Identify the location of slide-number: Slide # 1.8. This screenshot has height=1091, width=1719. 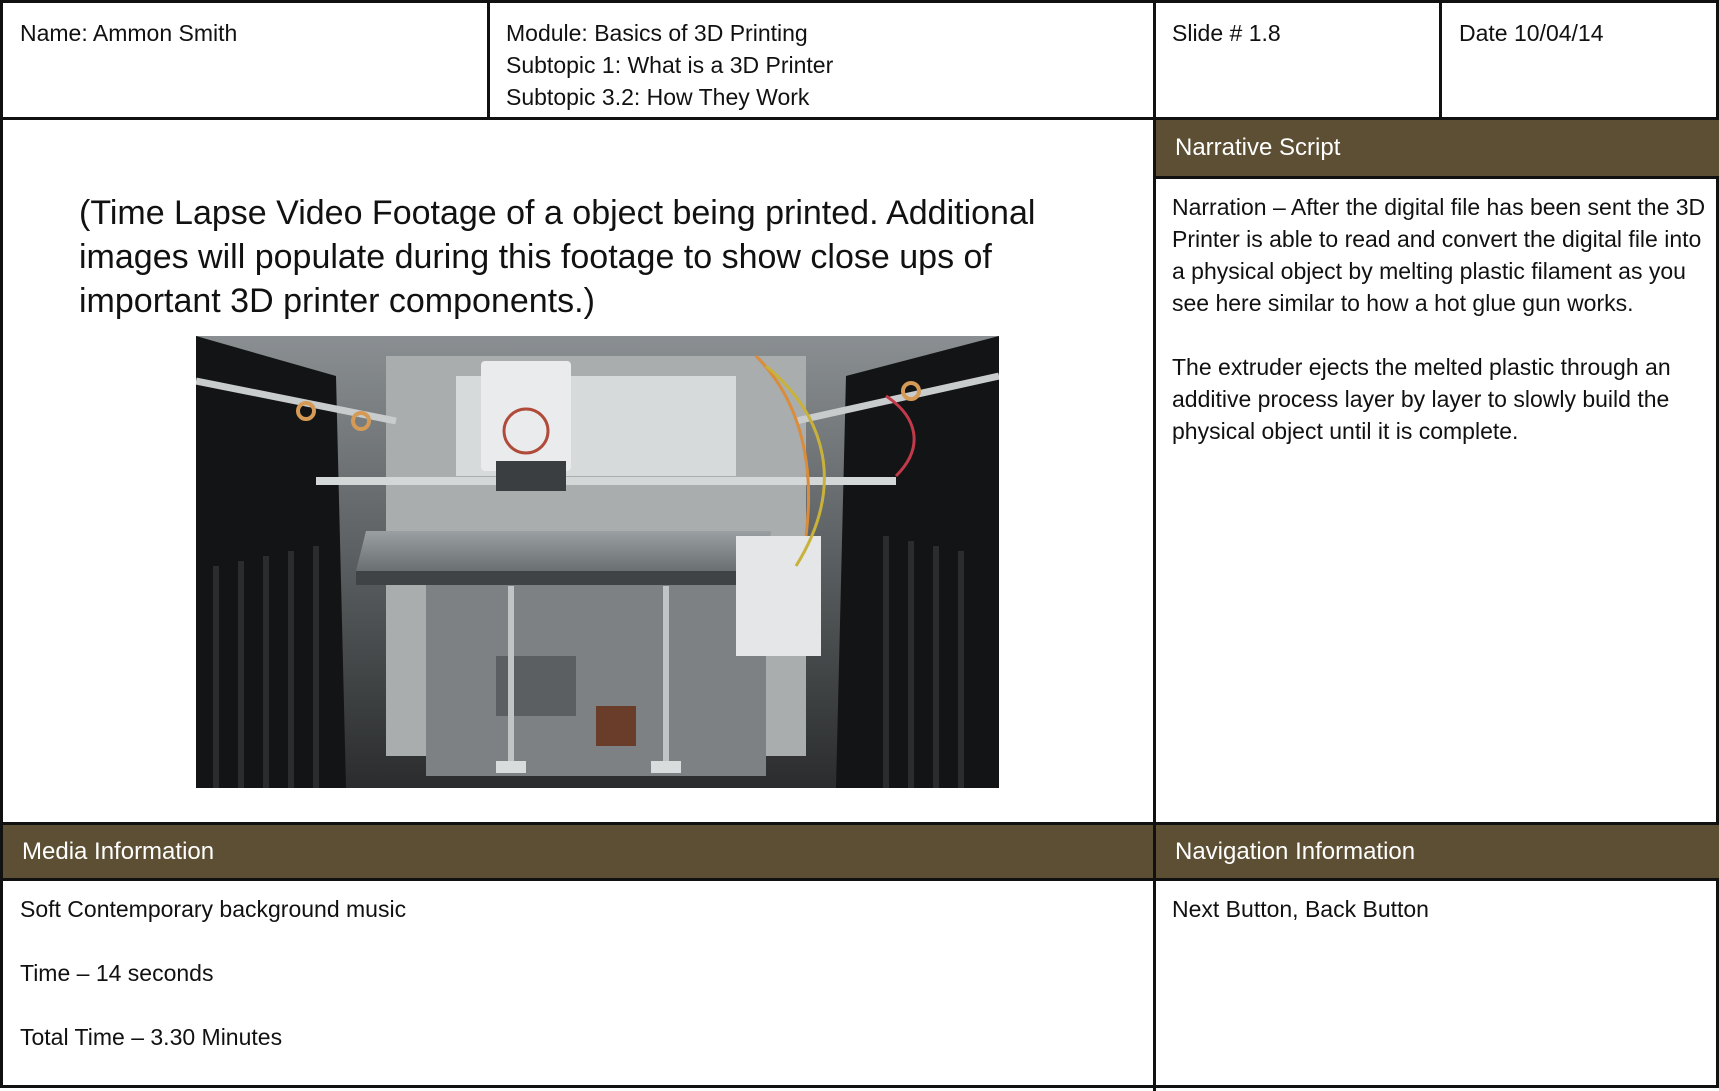
(1226, 33).